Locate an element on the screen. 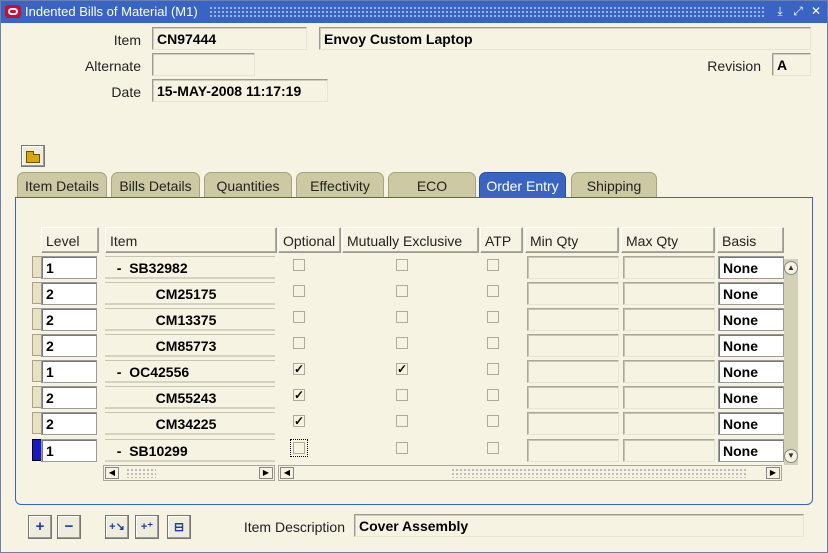 This screenshot has width=828, height=553. plus-icon: + is located at coordinates (40, 527).